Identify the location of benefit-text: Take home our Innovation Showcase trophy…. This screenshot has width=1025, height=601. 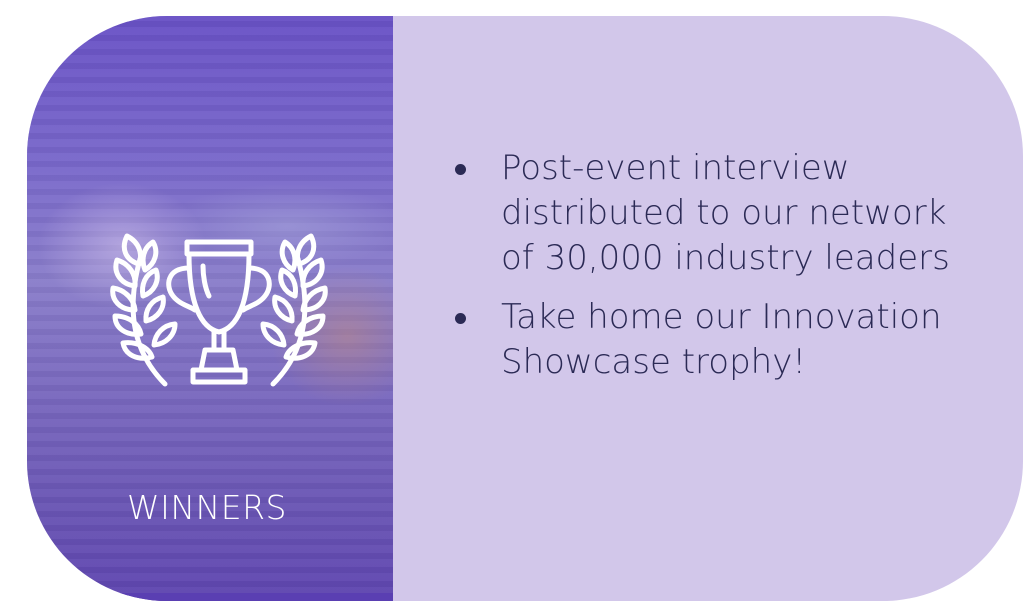
(721, 339).